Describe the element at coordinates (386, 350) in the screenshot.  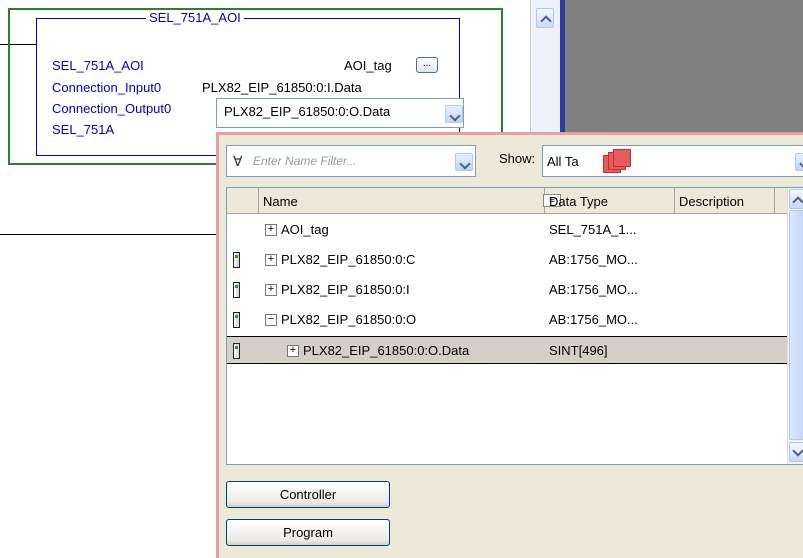
I see `tag-name-cell: PLX82_EIP_61850:0:O.Data` at that location.